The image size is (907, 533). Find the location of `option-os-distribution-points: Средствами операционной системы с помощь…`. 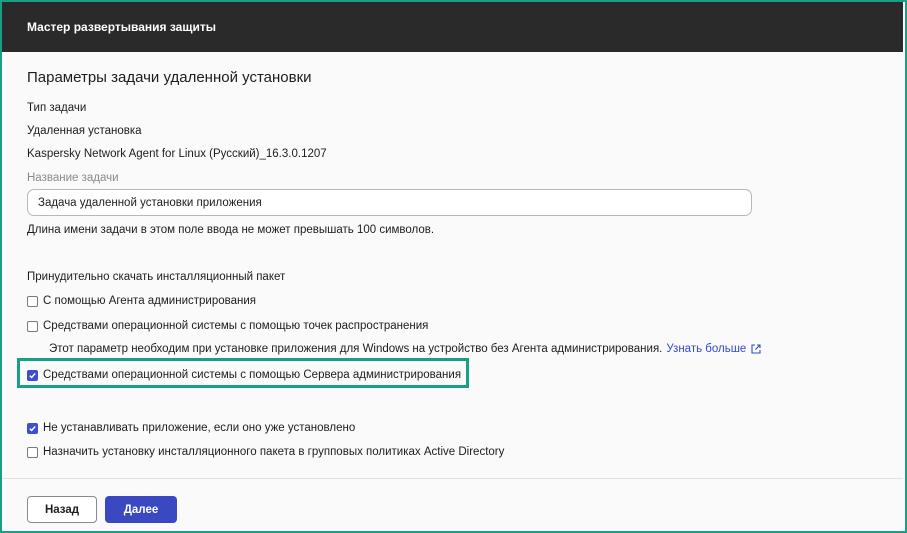

option-os-distribution-points: Средствами операционной системы с помощь… is located at coordinates (227, 326).